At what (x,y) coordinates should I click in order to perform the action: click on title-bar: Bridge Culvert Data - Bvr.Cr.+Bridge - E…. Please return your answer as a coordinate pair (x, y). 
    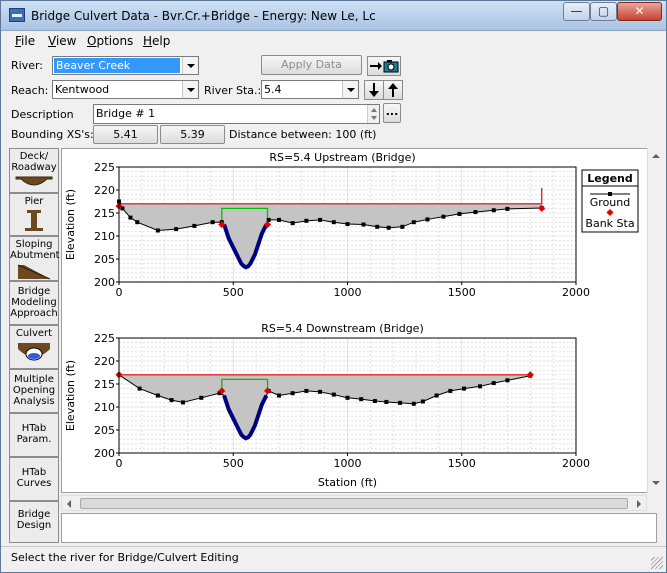
    Looking at the image, I should click on (333, 16).